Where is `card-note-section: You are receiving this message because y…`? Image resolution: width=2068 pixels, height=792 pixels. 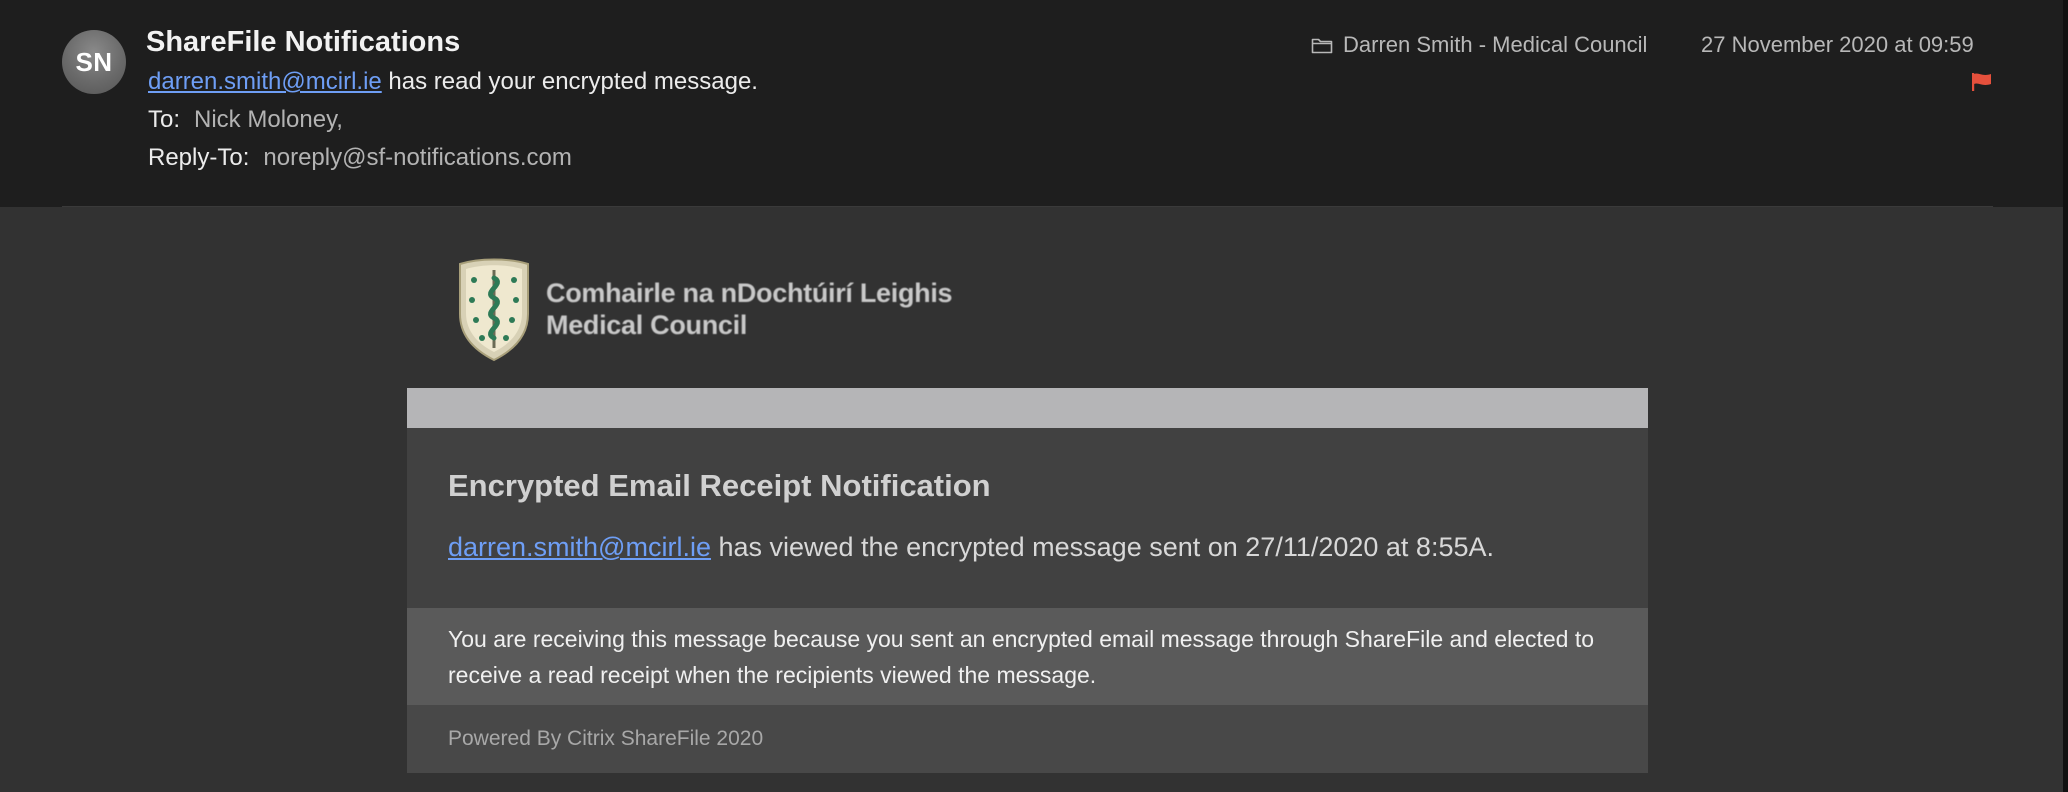
card-note-section: You are receiving this message because y… is located at coordinates (1027, 656).